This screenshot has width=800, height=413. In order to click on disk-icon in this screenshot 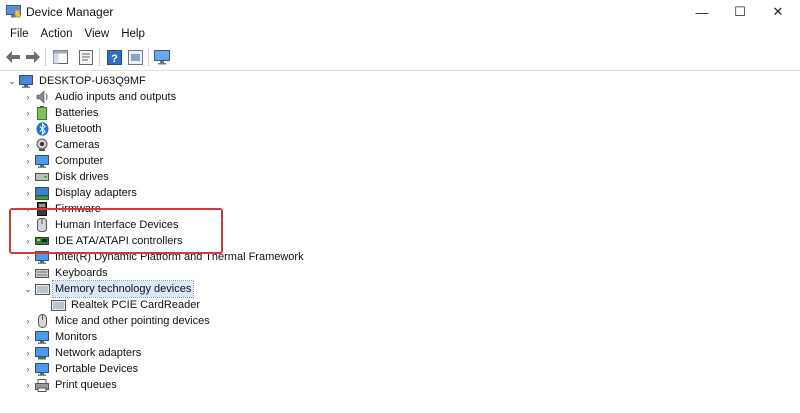, I will do `click(42, 177)`.